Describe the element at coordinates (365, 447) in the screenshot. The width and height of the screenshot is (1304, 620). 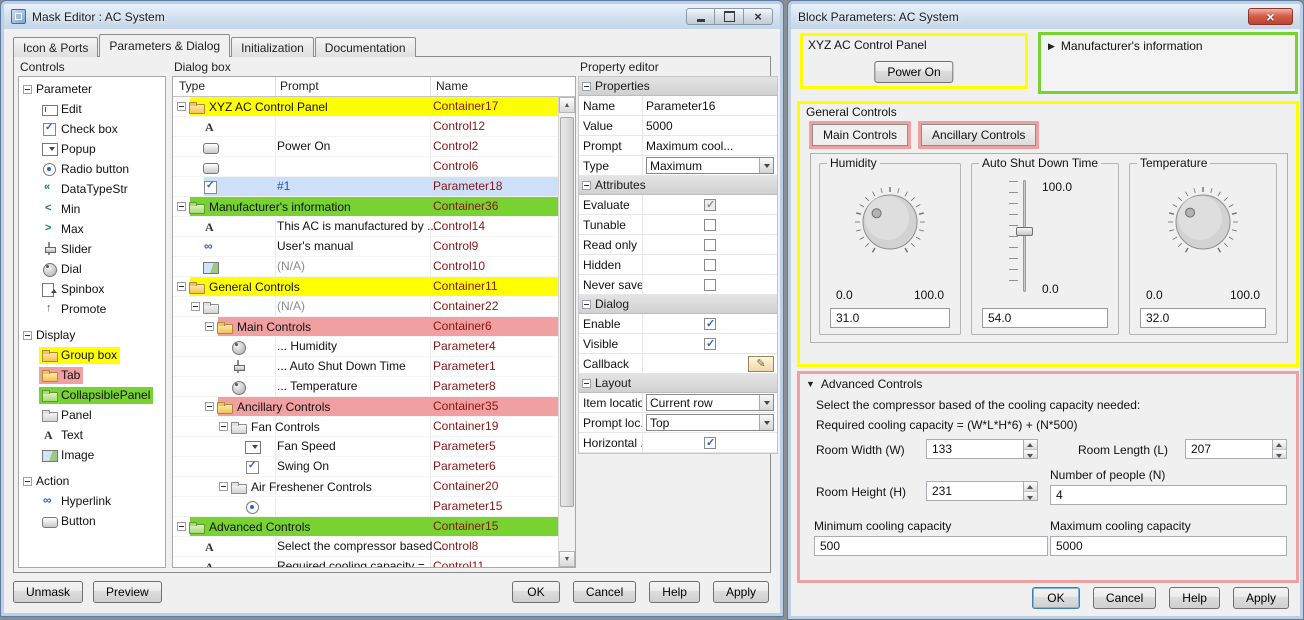
I see `dialog-row-parameter5: Fan Speed Parameter5` at that location.